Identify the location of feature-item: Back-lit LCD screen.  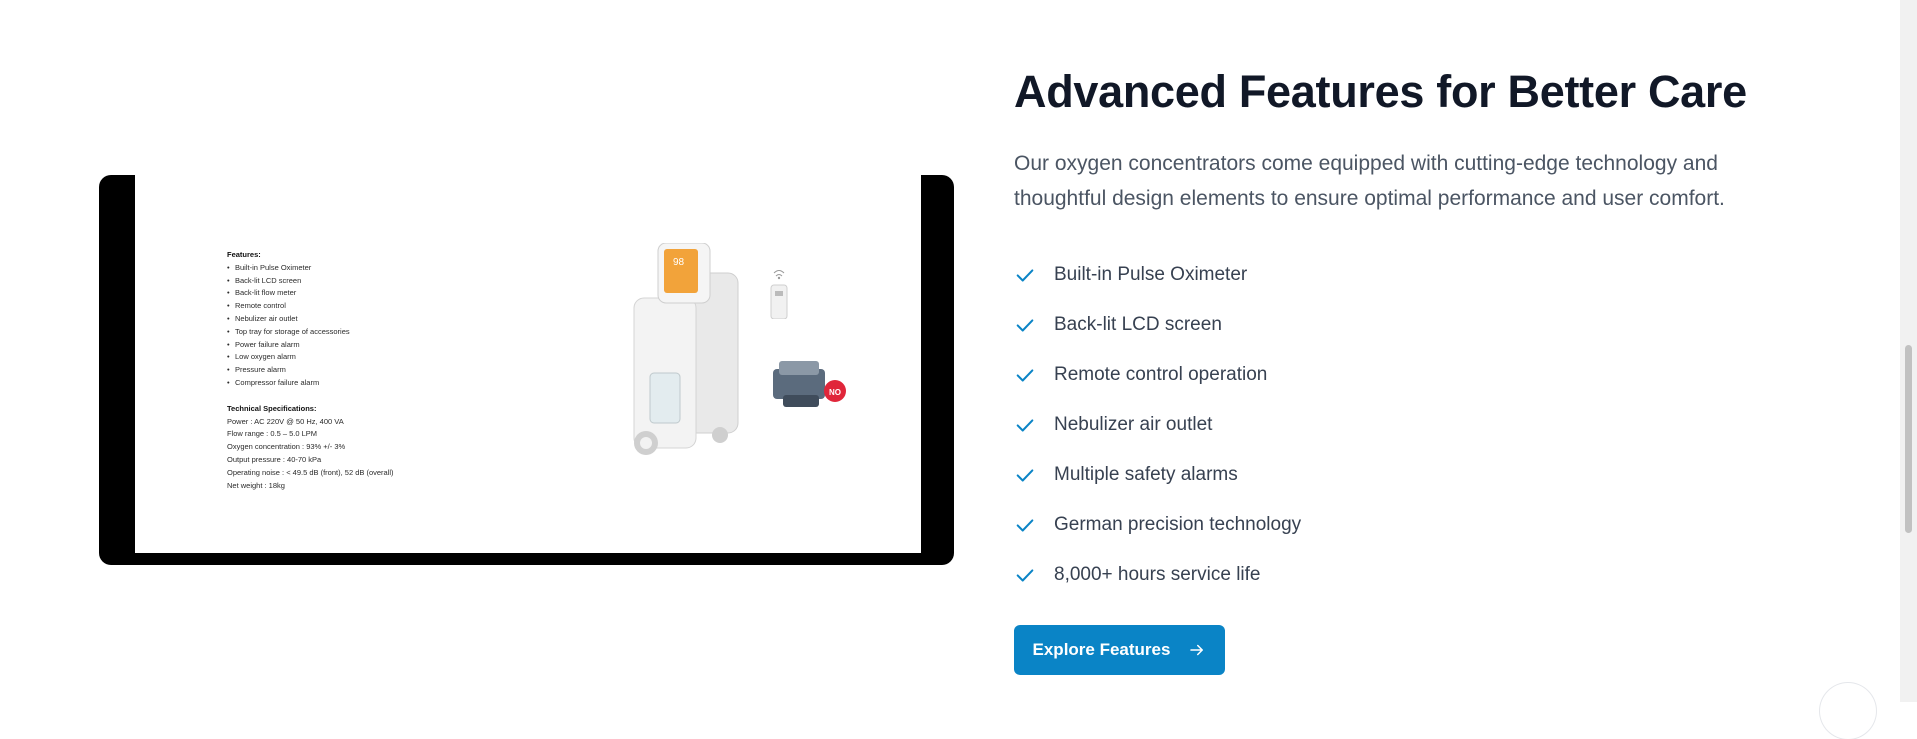
(1157, 325).